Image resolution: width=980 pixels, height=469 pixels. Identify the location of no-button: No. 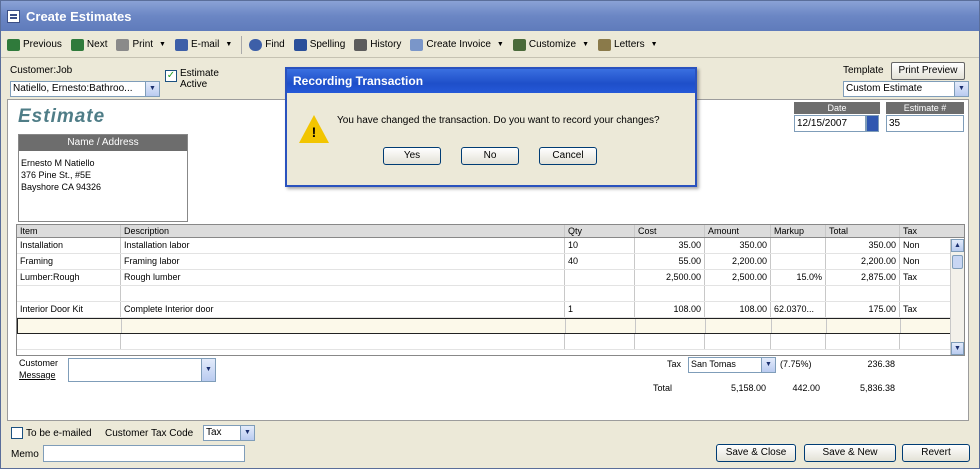
(490, 156).